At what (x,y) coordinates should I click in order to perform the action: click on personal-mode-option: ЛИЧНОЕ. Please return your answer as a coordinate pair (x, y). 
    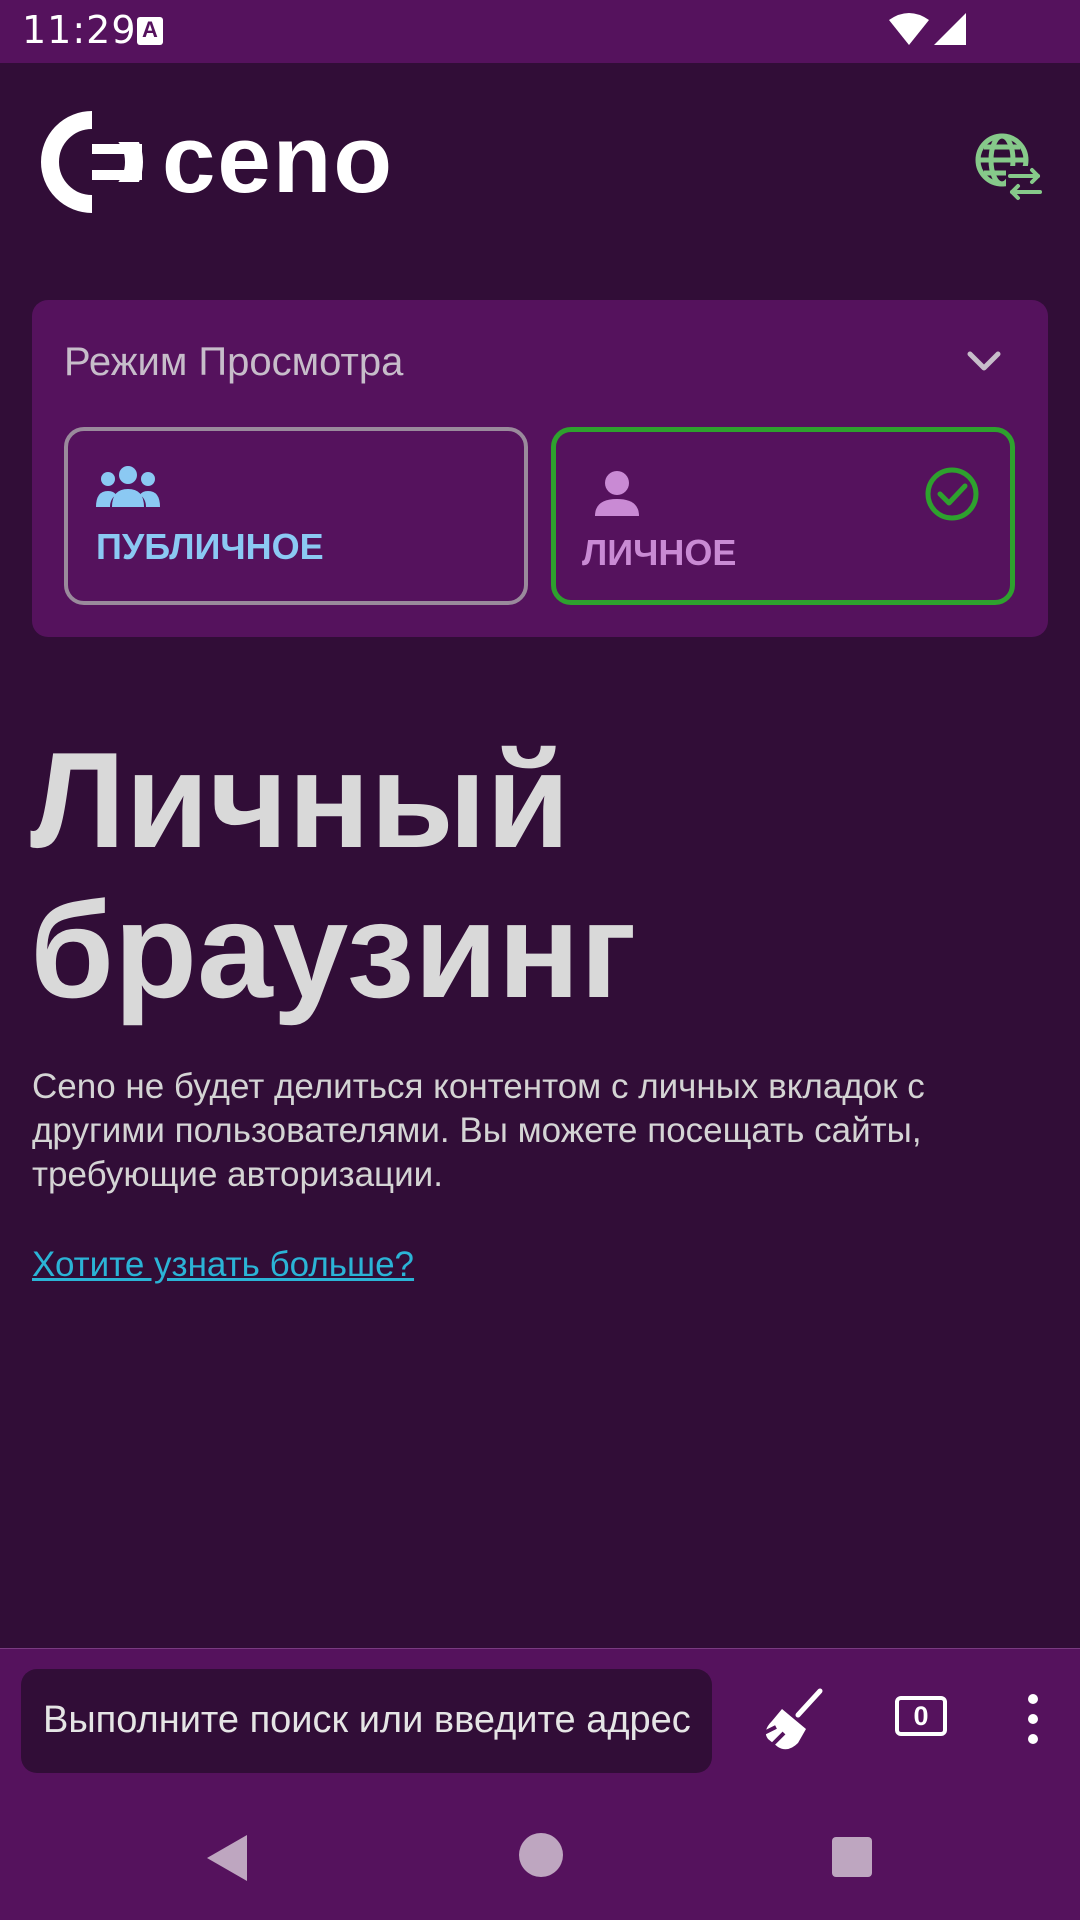
    Looking at the image, I should click on (783, 516).